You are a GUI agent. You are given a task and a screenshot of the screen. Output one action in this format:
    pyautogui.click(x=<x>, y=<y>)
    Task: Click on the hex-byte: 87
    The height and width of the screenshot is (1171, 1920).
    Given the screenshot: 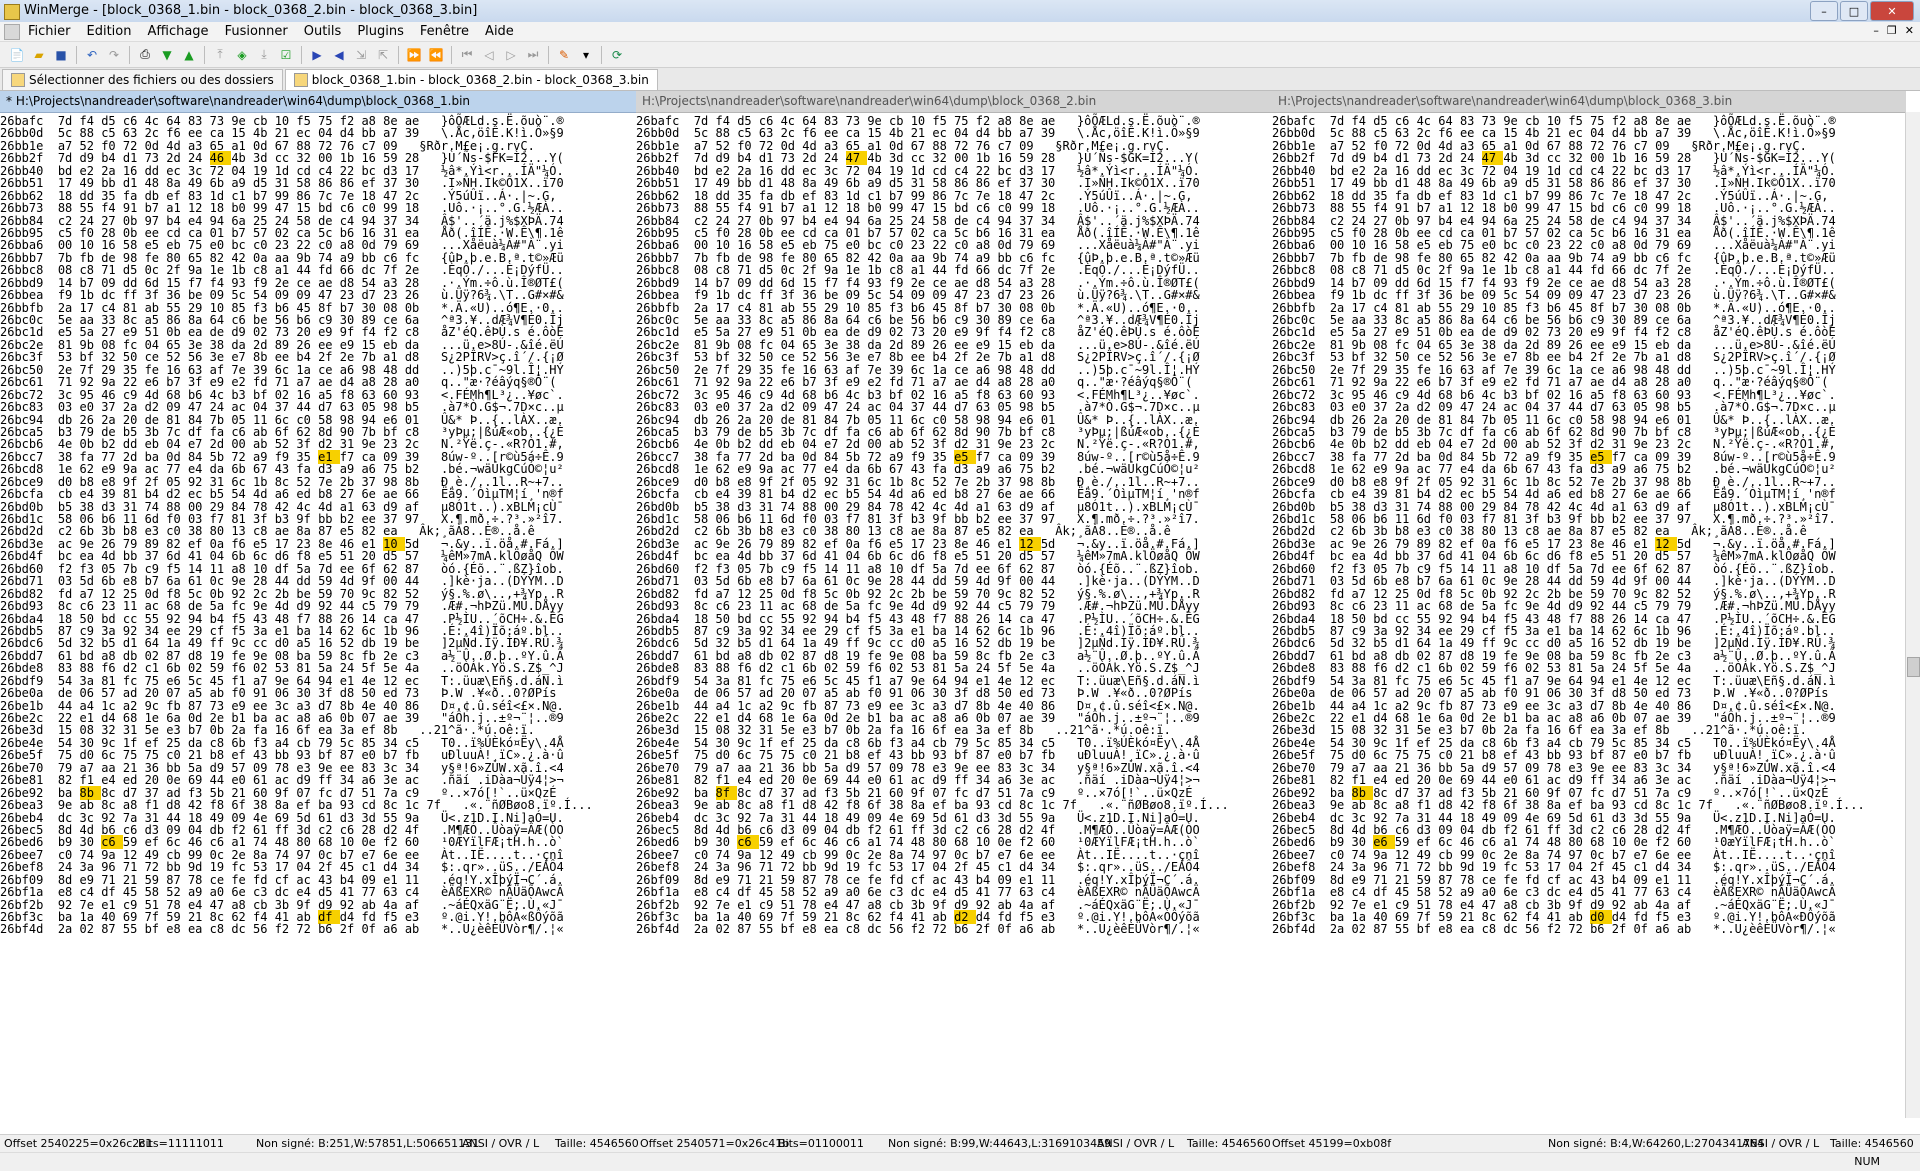 What is the action you would take?
    pyautogui.click(x=112, y=929)
    